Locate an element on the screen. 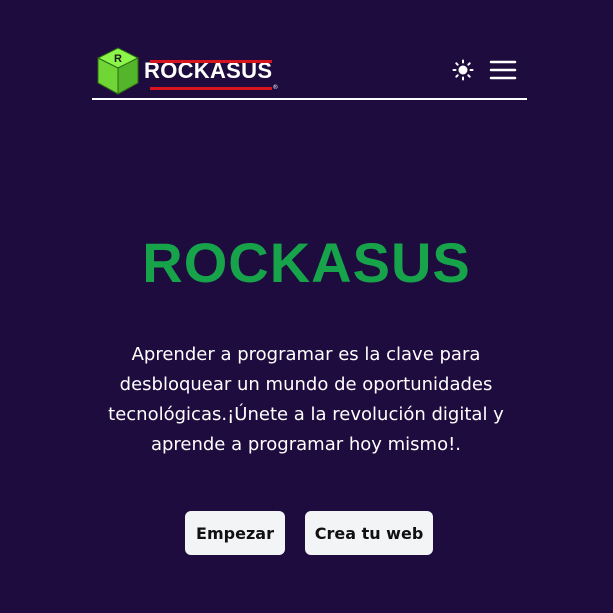  cube-logo-icon: R is located at coordinates (118, 71).